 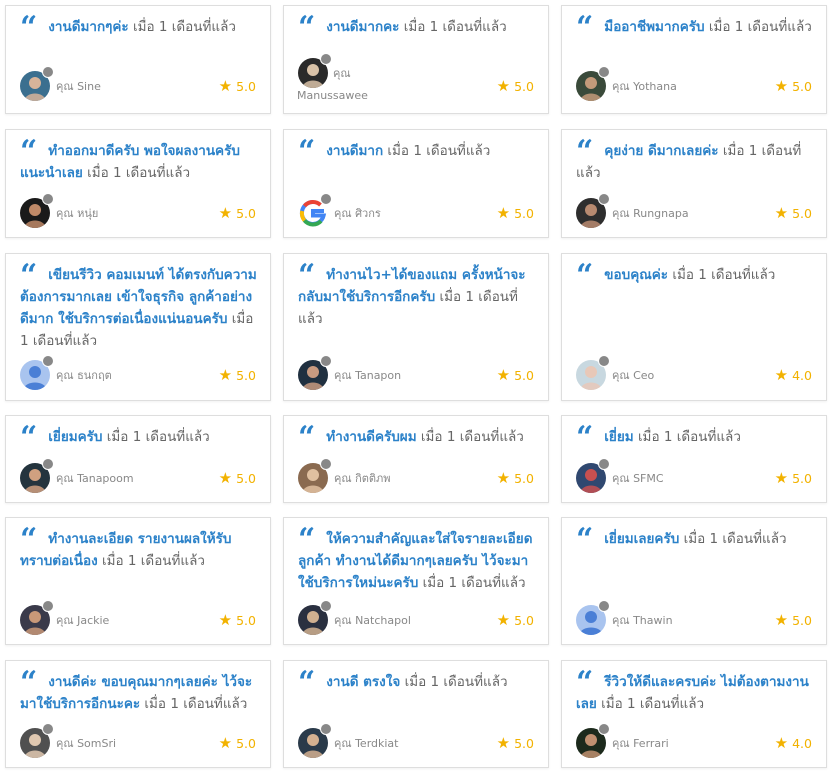 What do you see at coordinates (95, 478) in the screenshot?
I see `reviewer-name: คุณ Tanapoom` at bounding box center [95, 478].